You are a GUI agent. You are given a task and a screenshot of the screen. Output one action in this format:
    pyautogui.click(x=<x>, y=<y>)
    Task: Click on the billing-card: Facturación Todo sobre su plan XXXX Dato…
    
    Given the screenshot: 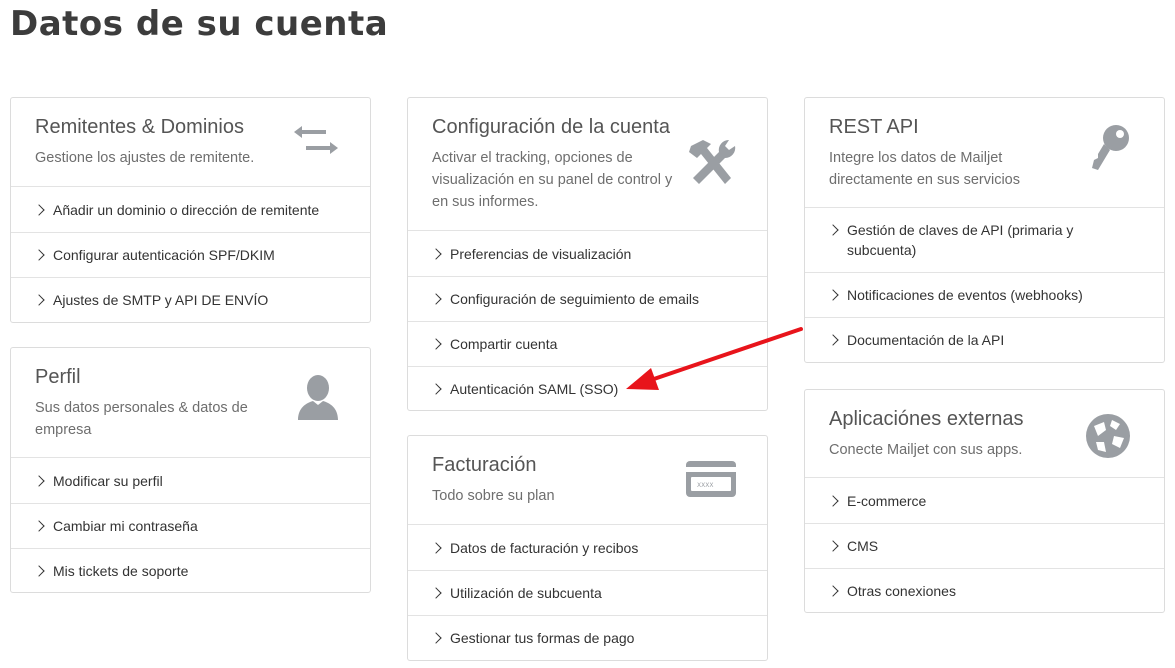 What is the action you would take?
    pyautogui.click(x=587, y=548)
    